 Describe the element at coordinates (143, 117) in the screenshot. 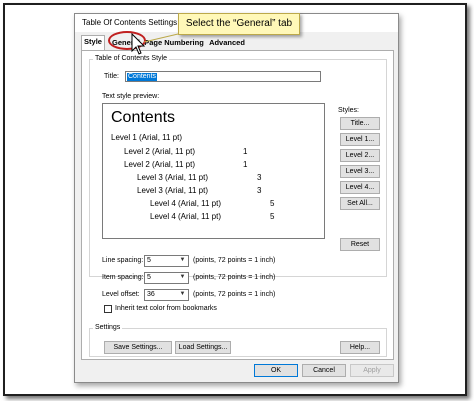

I see `preview-heading: Contents` at that location.